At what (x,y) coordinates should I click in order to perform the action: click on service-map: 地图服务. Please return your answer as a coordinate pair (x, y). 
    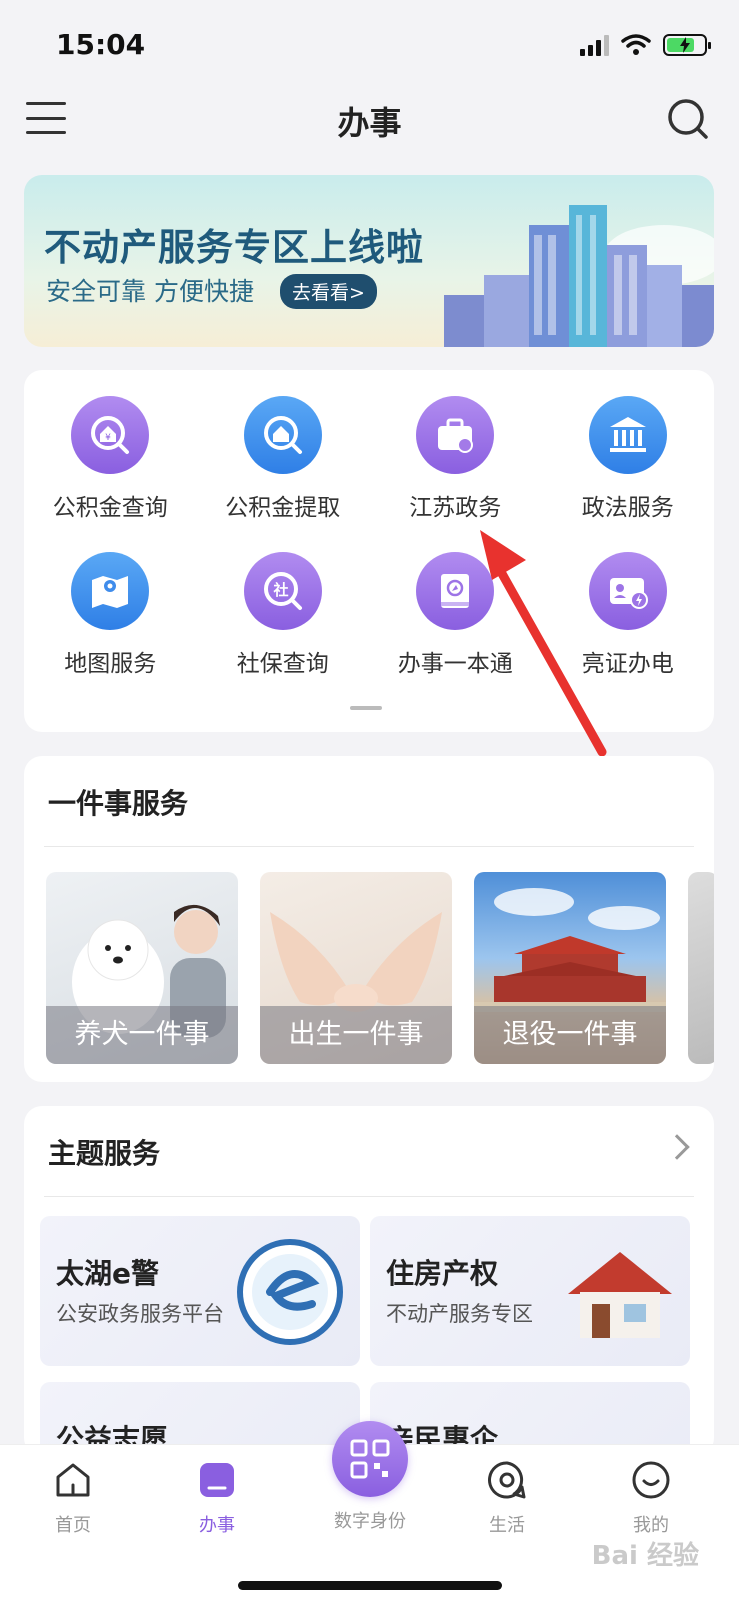
    Looking at the image, I should click on (110, 615).